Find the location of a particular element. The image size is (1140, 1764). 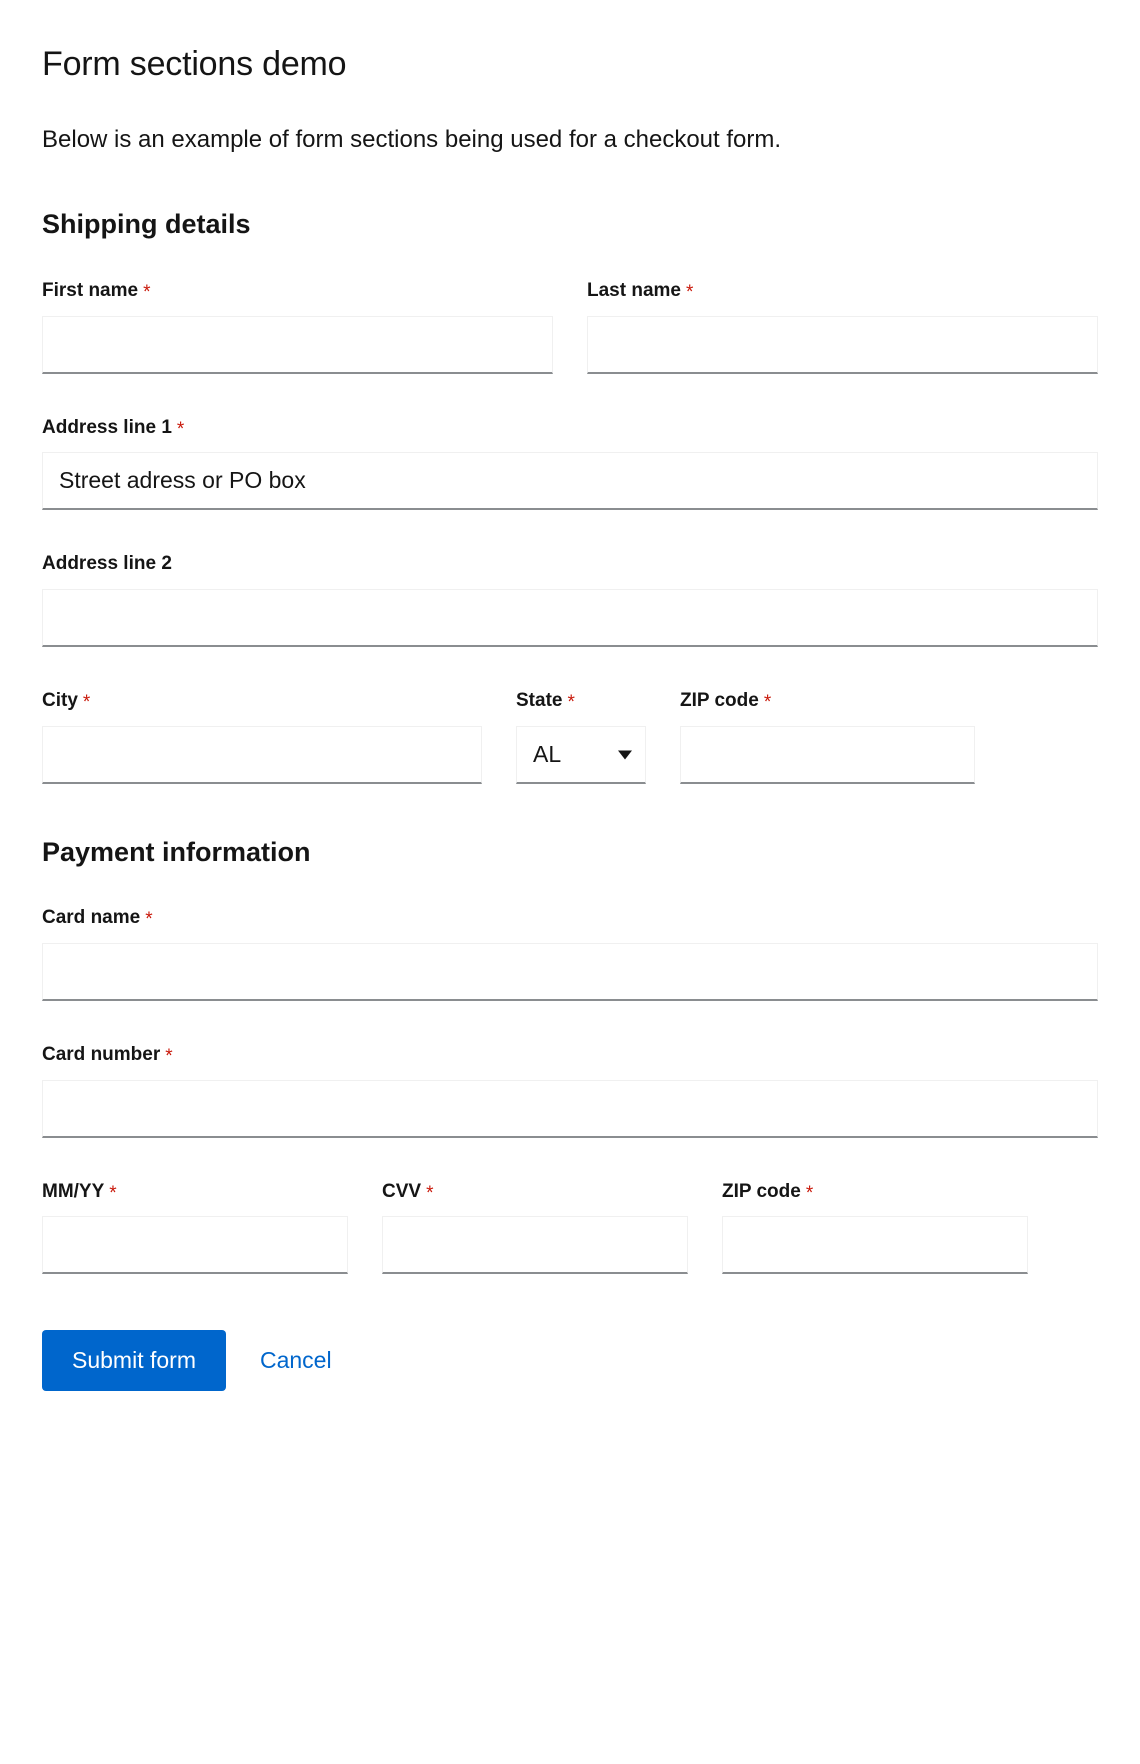

label-payment-zip: ZIP code * is located at coordinates (875, 1192).